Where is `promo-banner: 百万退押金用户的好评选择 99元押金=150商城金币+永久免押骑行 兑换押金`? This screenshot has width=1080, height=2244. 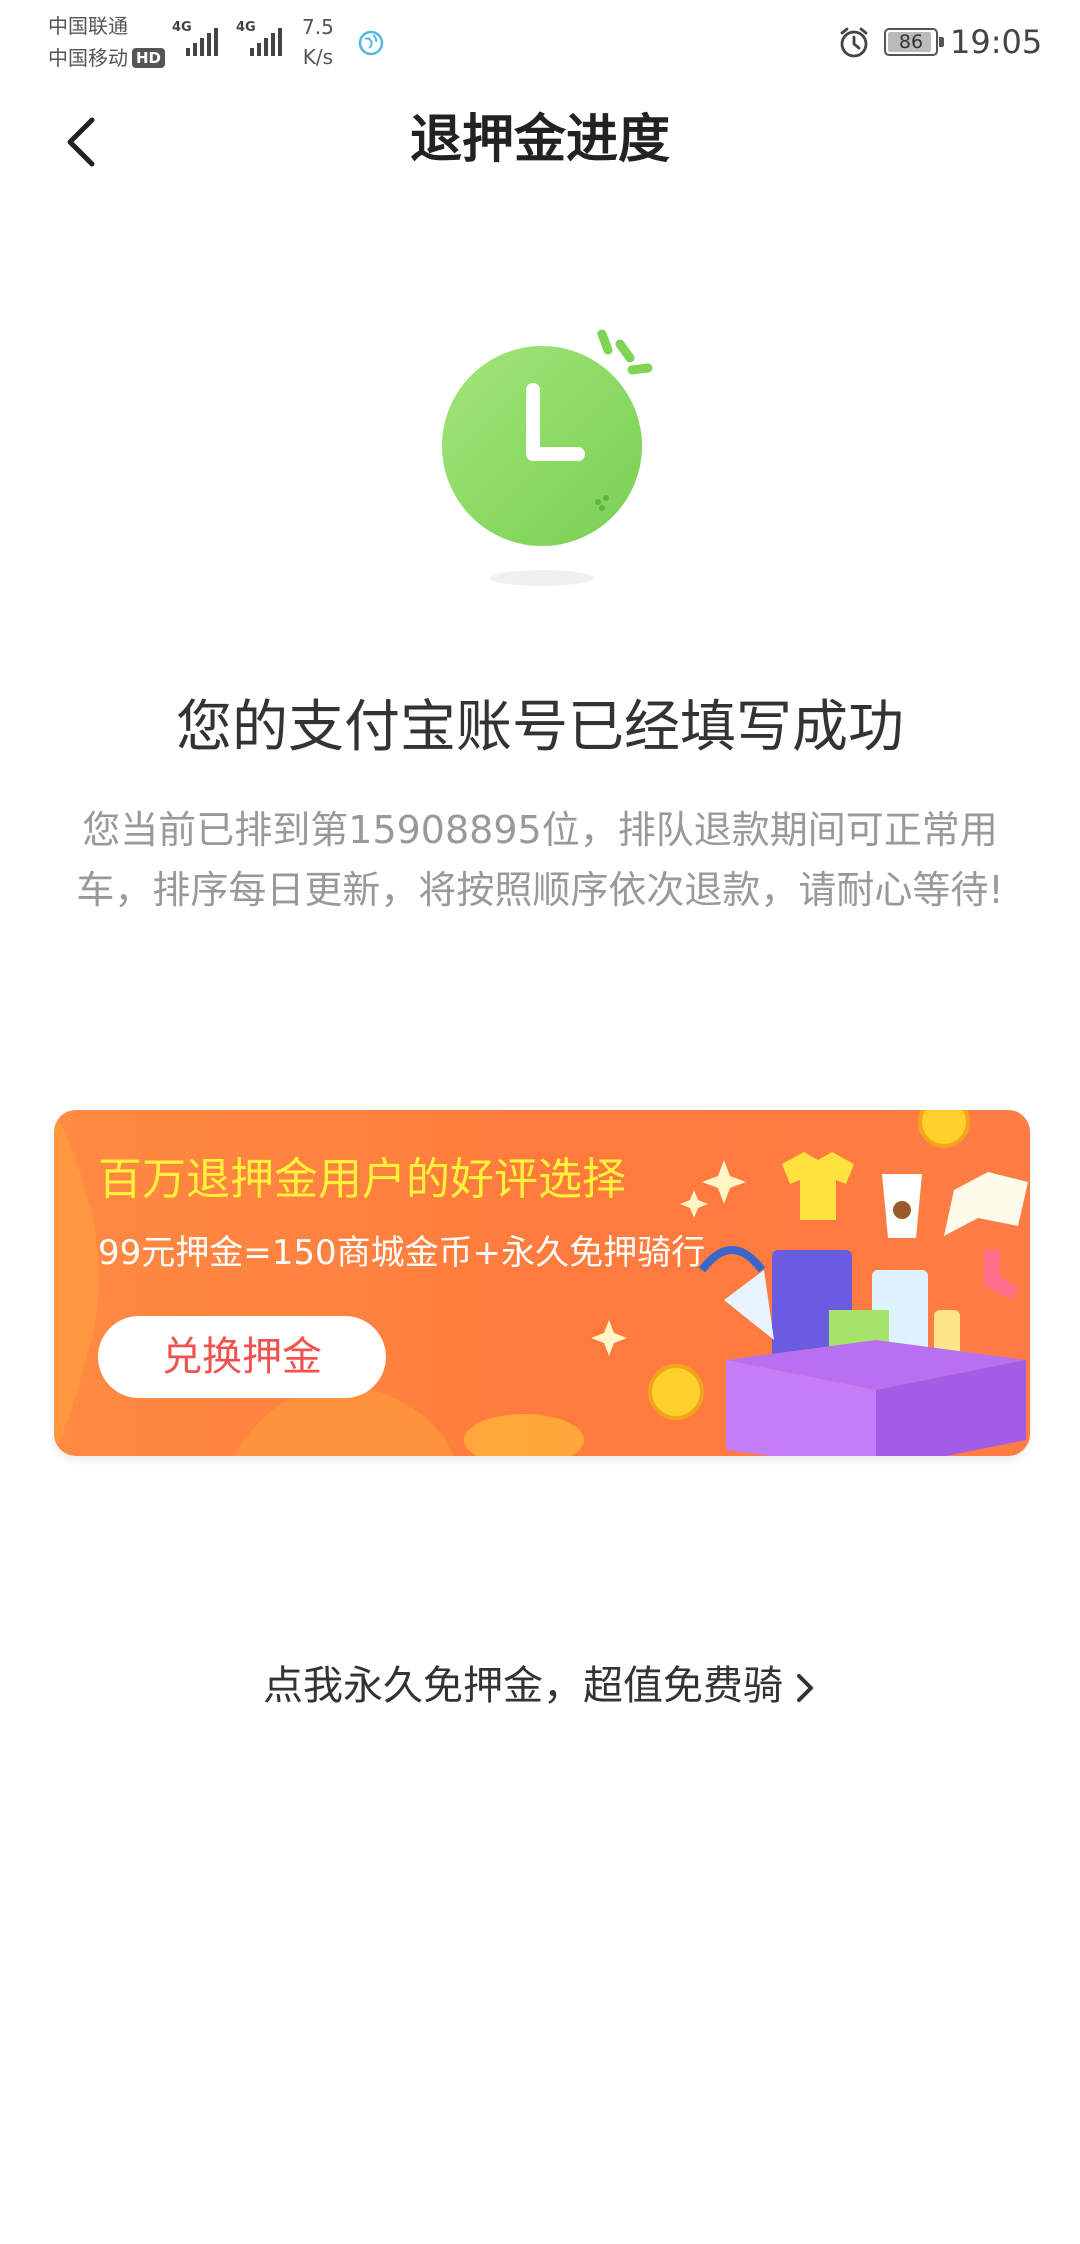
promo-banner: 百万退押金用户的好评选择 99元押金=150商城金币+永久免押骑行 兑换押金 is located at coordinates (542, 1283).